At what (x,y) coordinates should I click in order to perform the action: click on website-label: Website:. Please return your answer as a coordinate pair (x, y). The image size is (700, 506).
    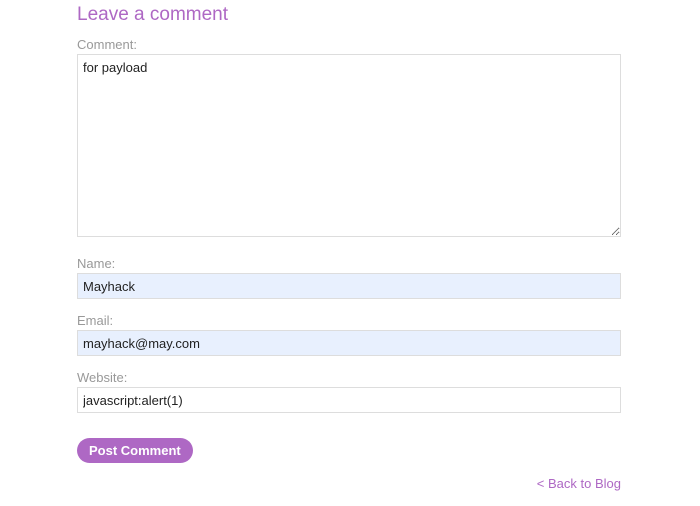
    Looking at the image, I should click on (102, 377).